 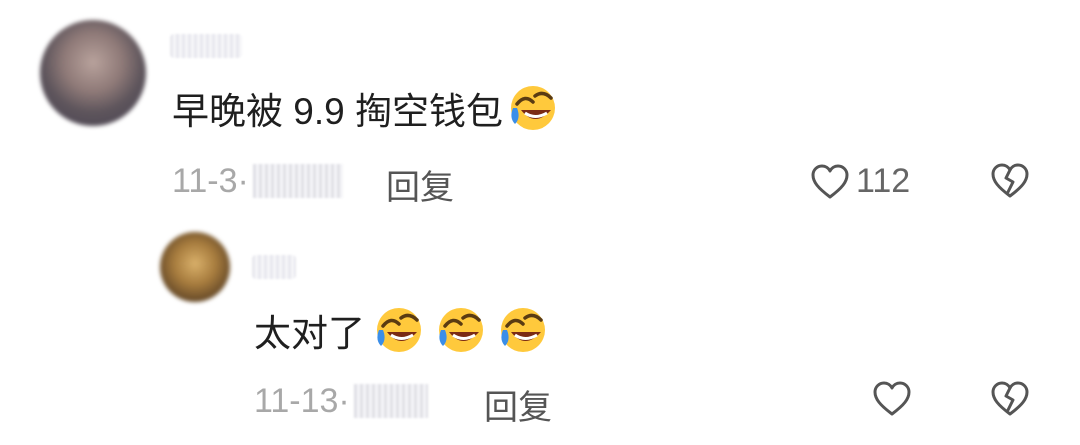 I want to click on comment-text: 早晚被 9.9 掏空钱包, so click(x=337, y=111).